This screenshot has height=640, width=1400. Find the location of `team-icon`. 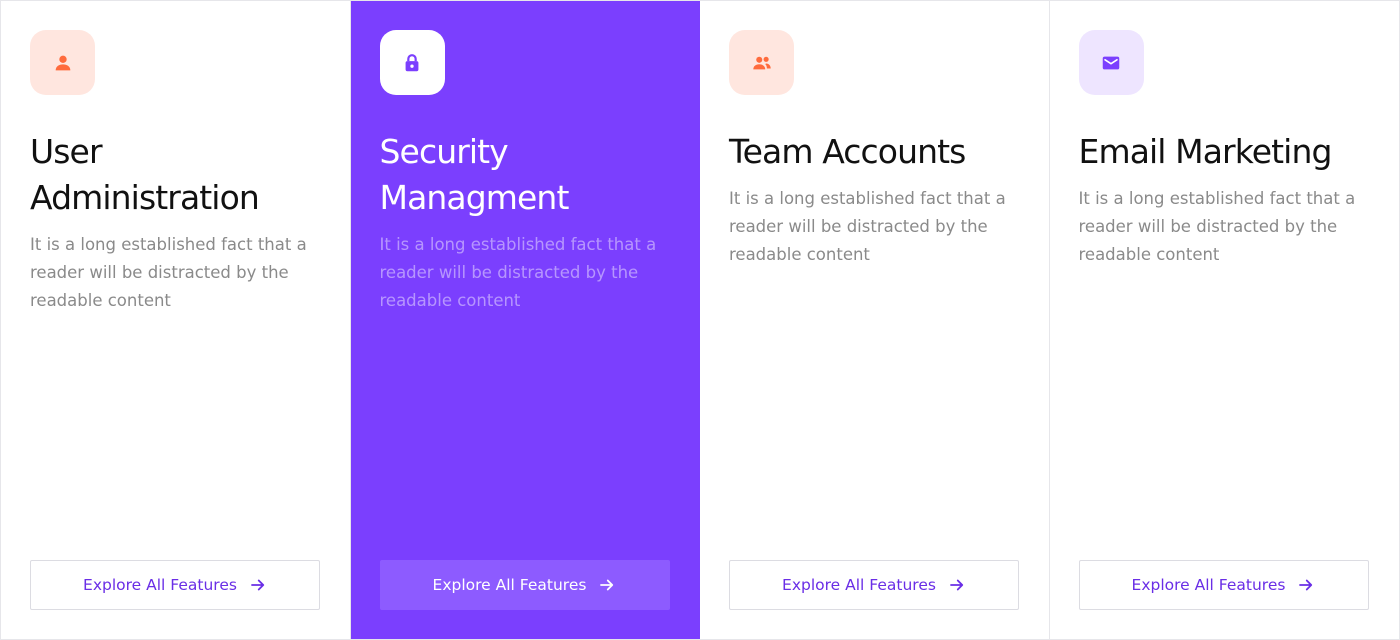

team-icon is located at coordinates (762, 63).